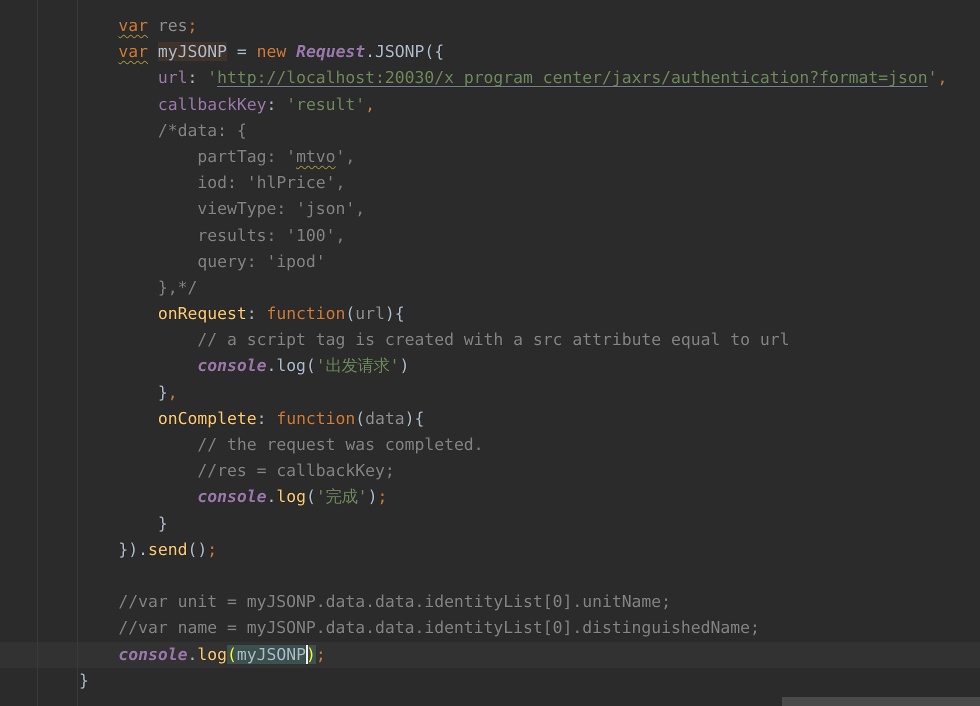 The height and width of the screenshot is (706, 980). Describe the element at coordinates (395, 602) in the screenshot. I see `code-line: //var unit = myJSONP.data.data.identityList[0].unitName;` at that location.